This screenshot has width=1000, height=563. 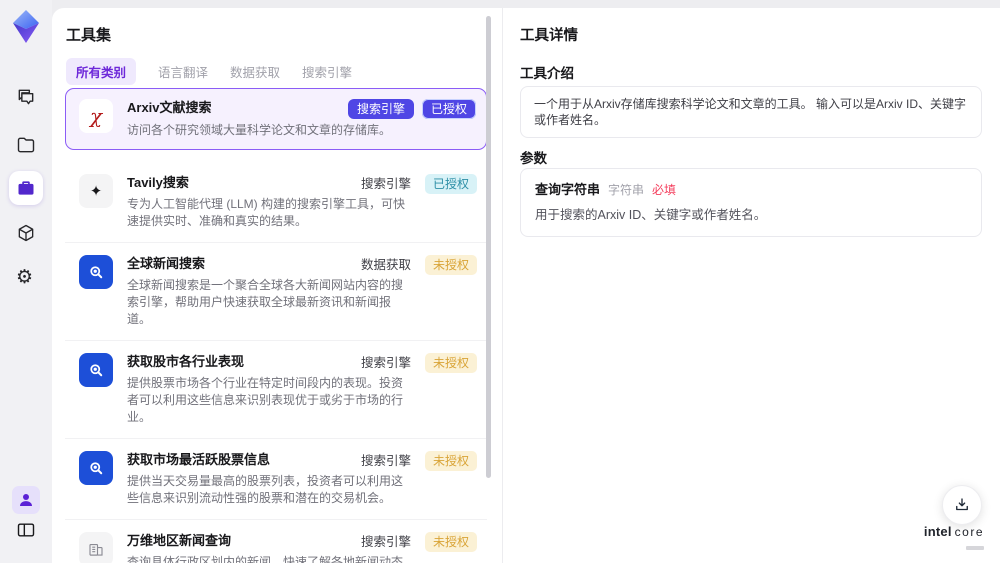 What do you see at coordinates (26, 145) in the screenshot?
I see `folder-icon` at bounding box center [26, 145].